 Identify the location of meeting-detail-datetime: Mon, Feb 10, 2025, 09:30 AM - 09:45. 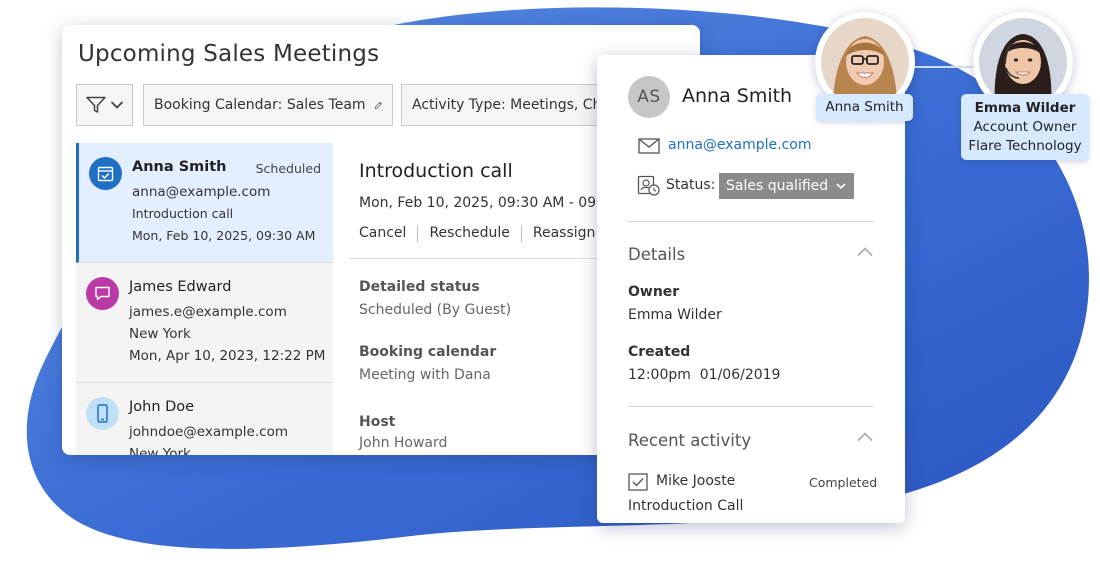
(489, 203).